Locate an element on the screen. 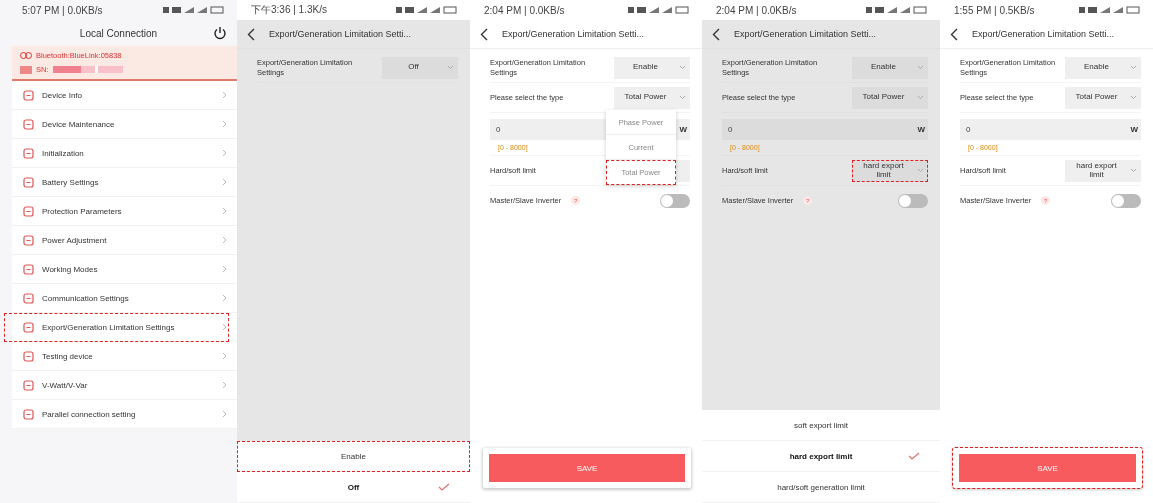 The width and height of the screenshot is (1153, 503). menu-item: Battery Settings is located at coordinates (124, 182).